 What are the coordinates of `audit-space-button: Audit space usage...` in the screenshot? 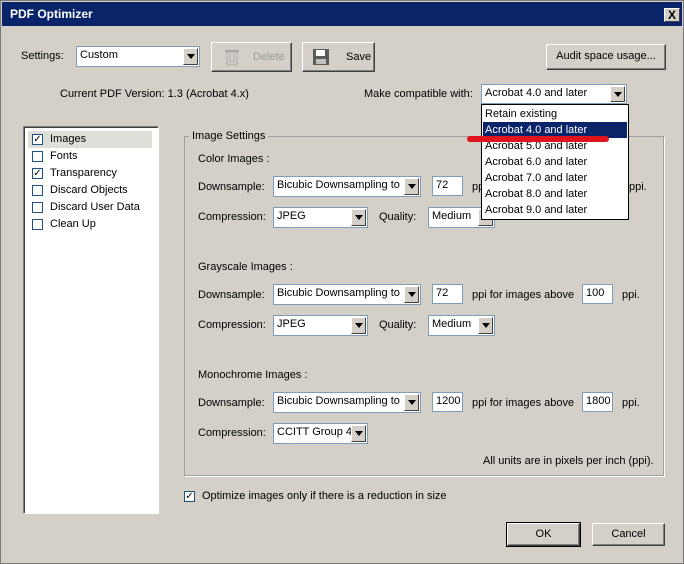 It's located at (606, 57).